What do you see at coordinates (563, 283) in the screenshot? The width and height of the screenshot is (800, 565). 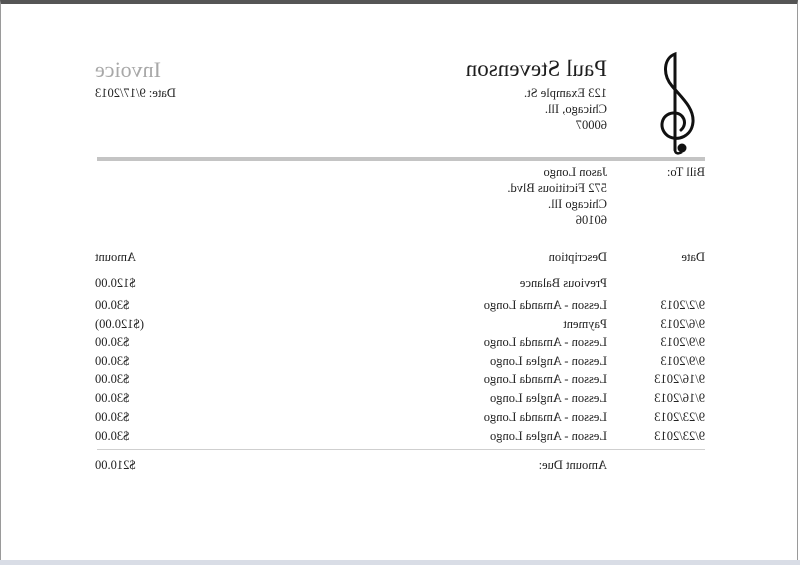 I see `previous-balance-label: Previous Balance` at bounding box center [563, 283].